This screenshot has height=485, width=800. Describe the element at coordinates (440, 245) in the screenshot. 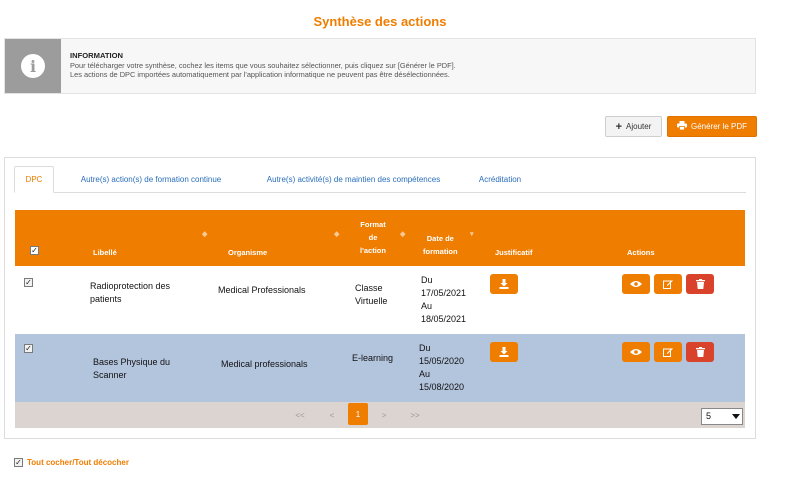

I see `column-header-date: Date de formation` at that location.